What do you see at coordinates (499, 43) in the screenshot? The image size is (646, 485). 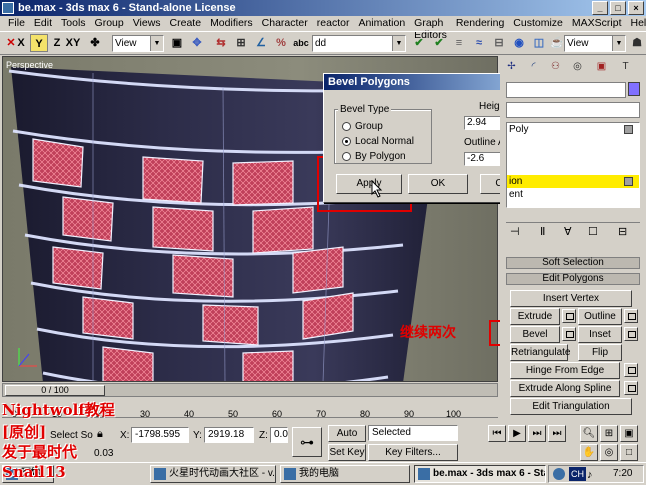 I see `schematic-icon: ⊟` at bounding box center [499, 43].